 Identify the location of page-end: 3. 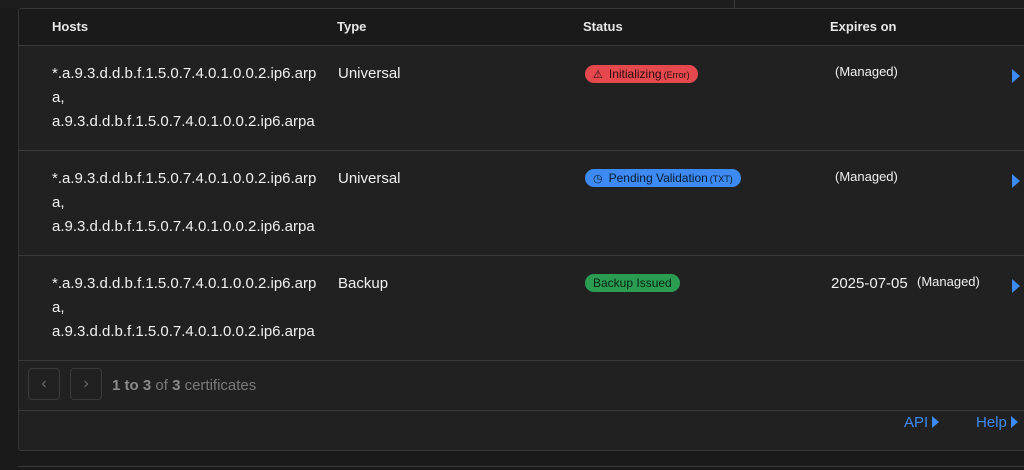
(147, 385).